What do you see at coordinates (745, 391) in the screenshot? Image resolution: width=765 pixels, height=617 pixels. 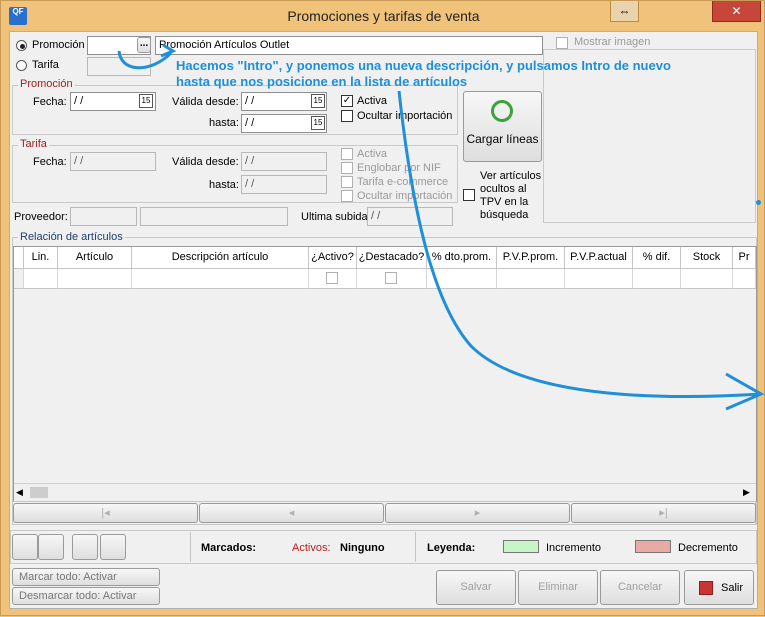 I see `annotation-arrowhead-icon` at bounding box center [745, 391].